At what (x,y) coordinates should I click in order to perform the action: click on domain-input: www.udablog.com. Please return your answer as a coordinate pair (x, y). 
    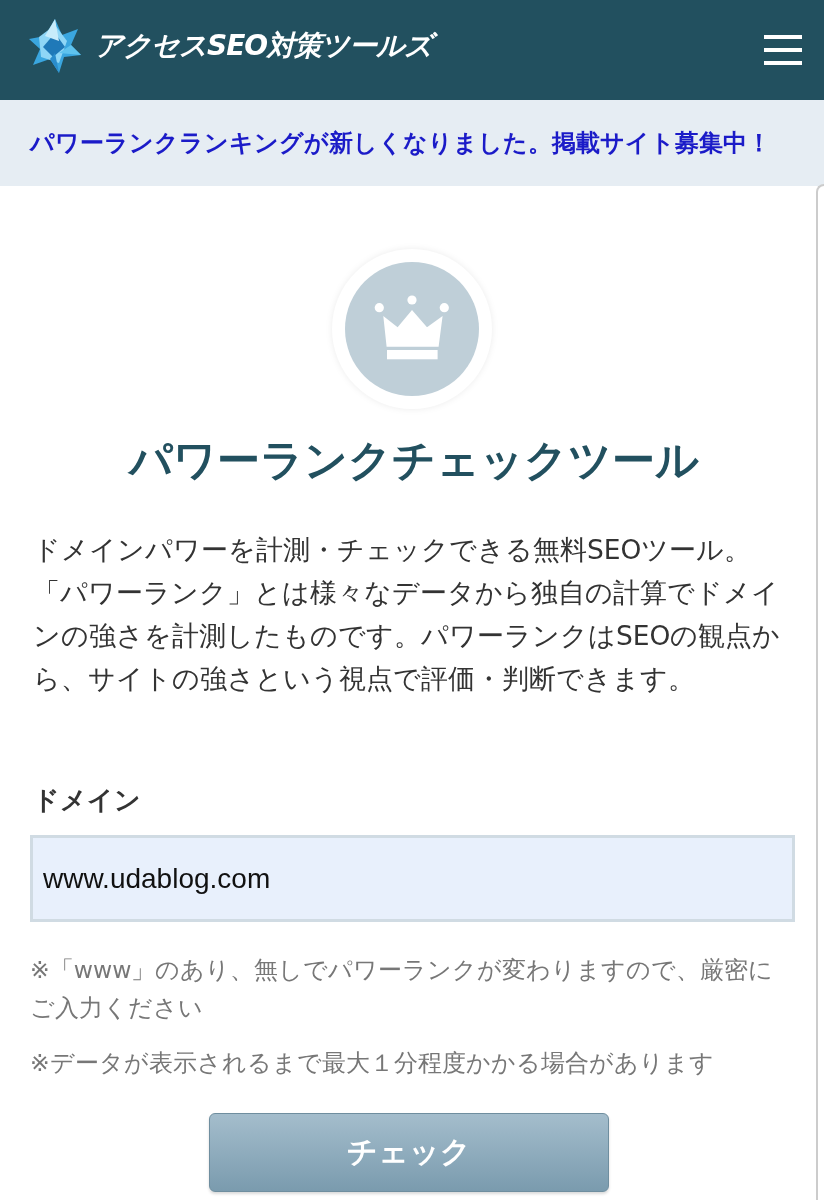
    Looking at the image, I should click on (412, 878).